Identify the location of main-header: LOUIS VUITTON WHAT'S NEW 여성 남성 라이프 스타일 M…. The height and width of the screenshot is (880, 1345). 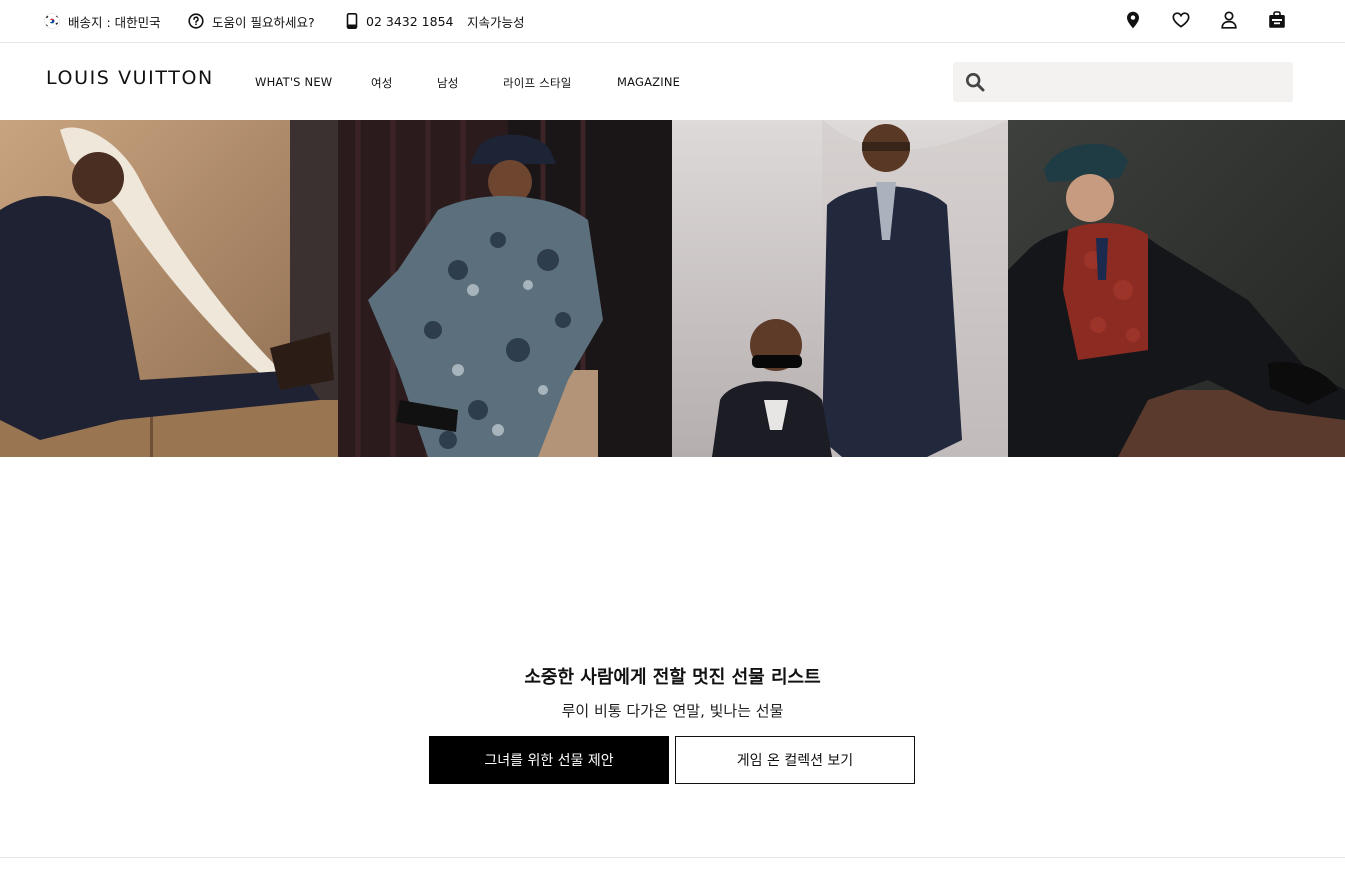
(672, 81).